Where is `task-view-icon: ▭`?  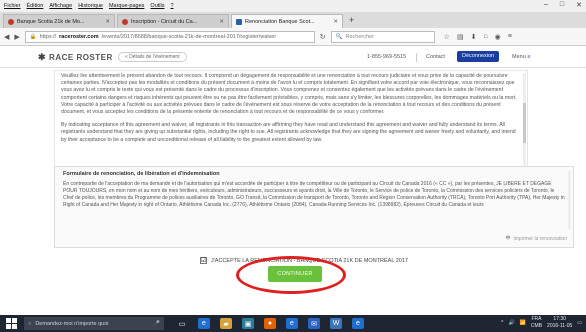
task-view-icon: ▭ is located at coordinates (182, 323).